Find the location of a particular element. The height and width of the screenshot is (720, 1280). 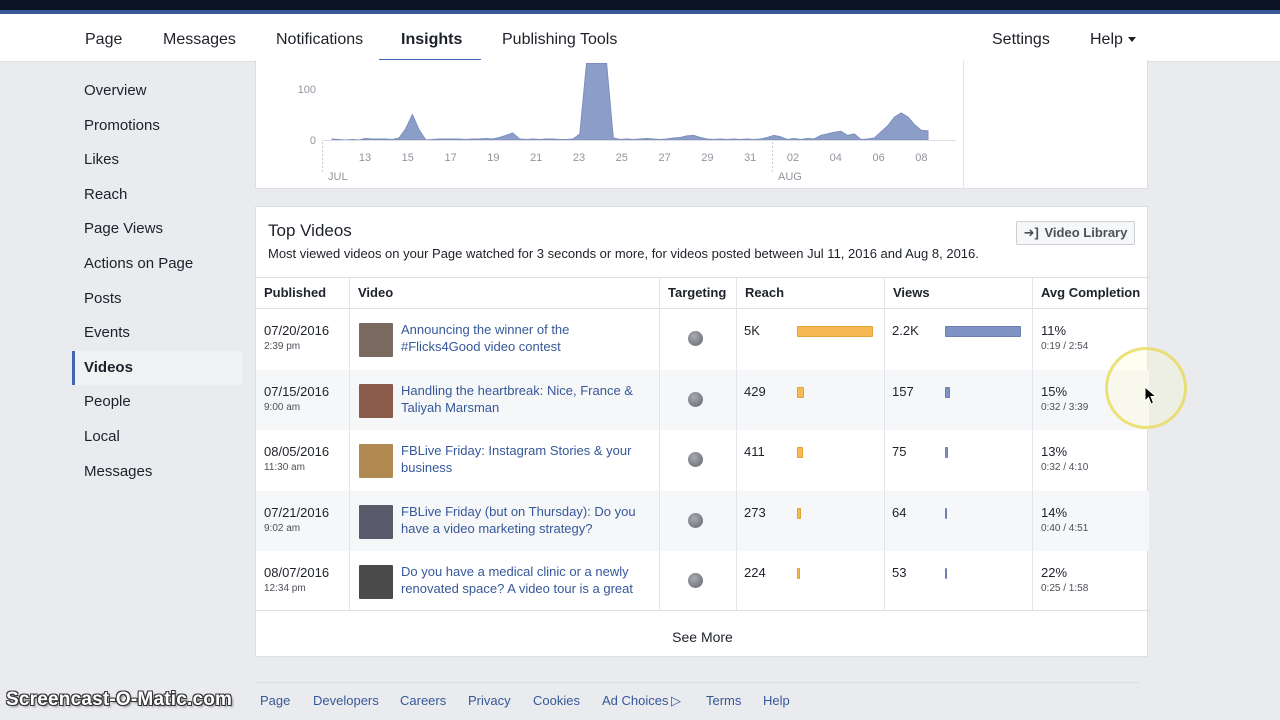

footer-link-help: Help is located at coordinates (776, 700).